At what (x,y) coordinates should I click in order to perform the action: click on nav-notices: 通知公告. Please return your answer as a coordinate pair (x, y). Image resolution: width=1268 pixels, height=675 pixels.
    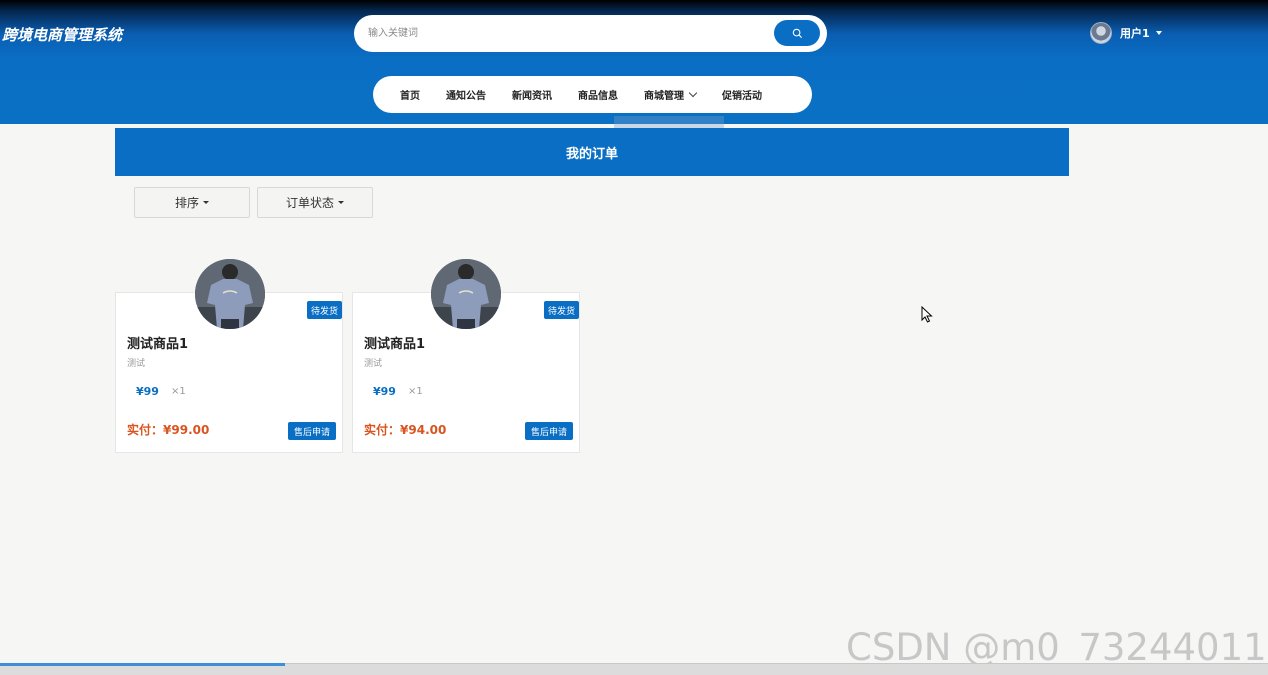
    Looking at the image, I should click on (466, 94).